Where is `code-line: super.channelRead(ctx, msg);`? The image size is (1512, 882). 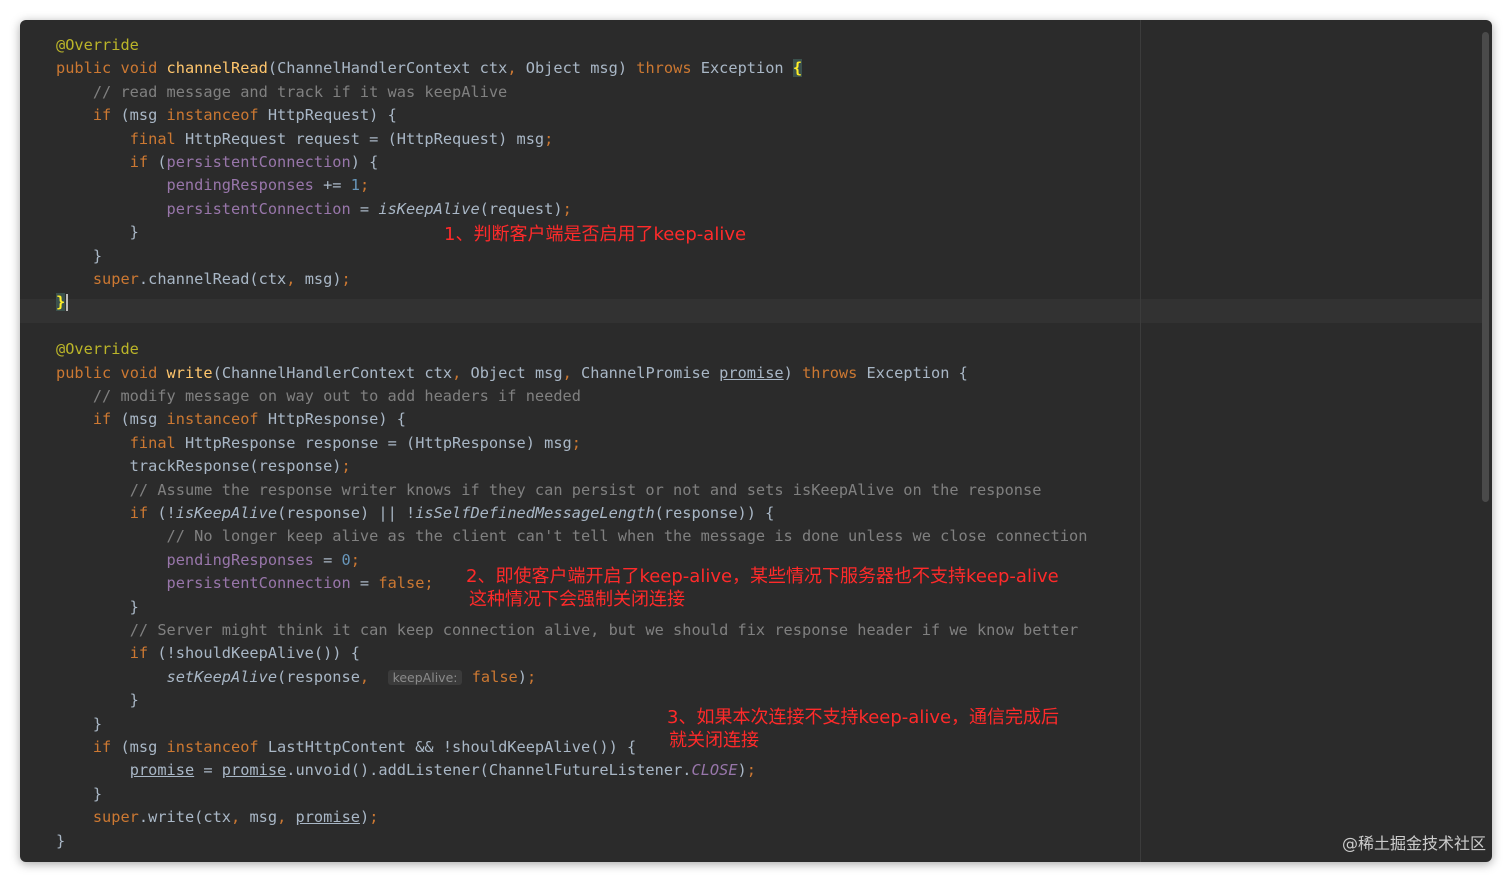
code-line: super.channelRead(ctx, msg); is located at coordinates (203, 279).